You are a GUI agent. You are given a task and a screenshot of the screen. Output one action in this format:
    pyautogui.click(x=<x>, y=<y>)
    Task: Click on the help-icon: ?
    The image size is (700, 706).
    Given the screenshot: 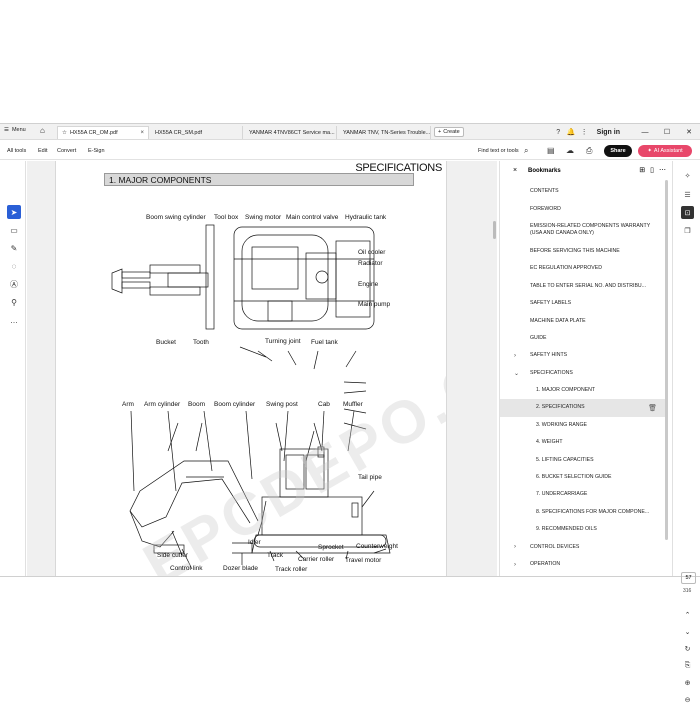 What is the action you would take?
    pyautogui.click(x=558, y=132)
    